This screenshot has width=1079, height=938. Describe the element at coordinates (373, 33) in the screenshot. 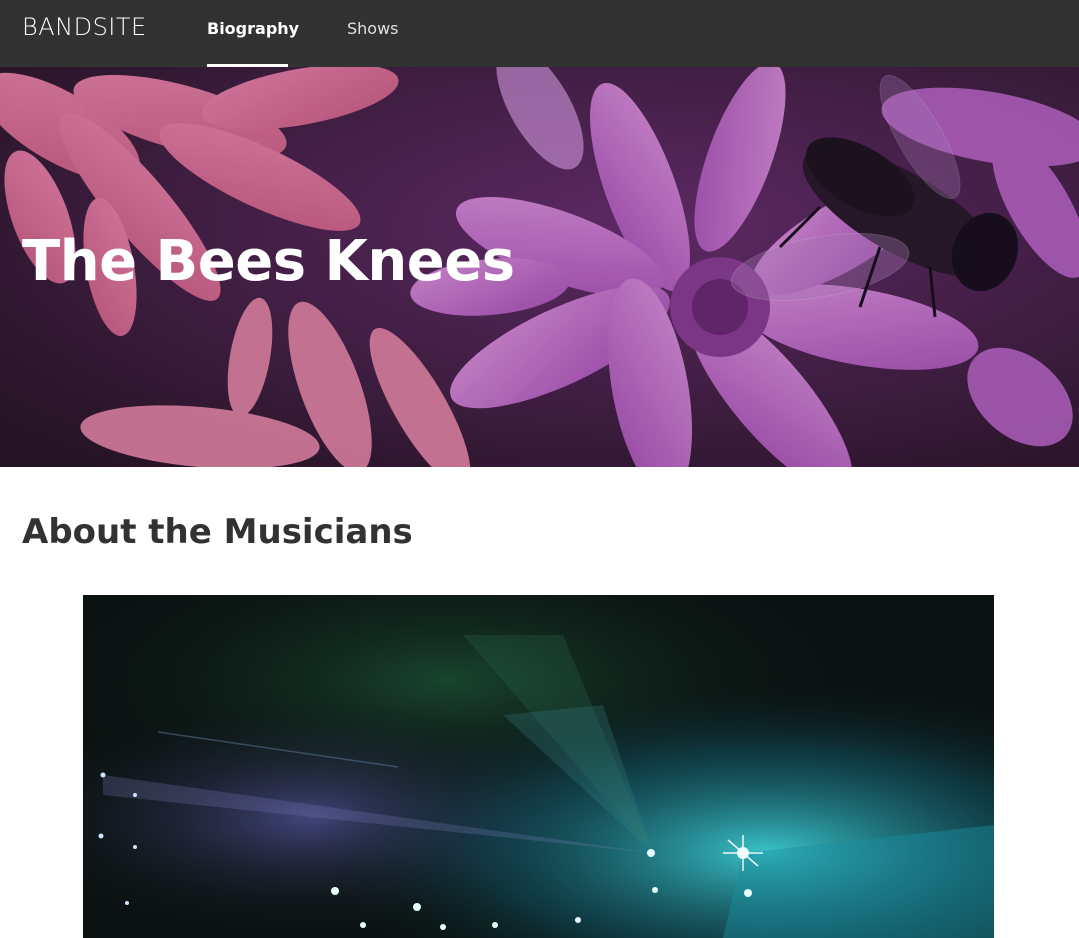

I see `nav-link-shows: Shows` at that location.